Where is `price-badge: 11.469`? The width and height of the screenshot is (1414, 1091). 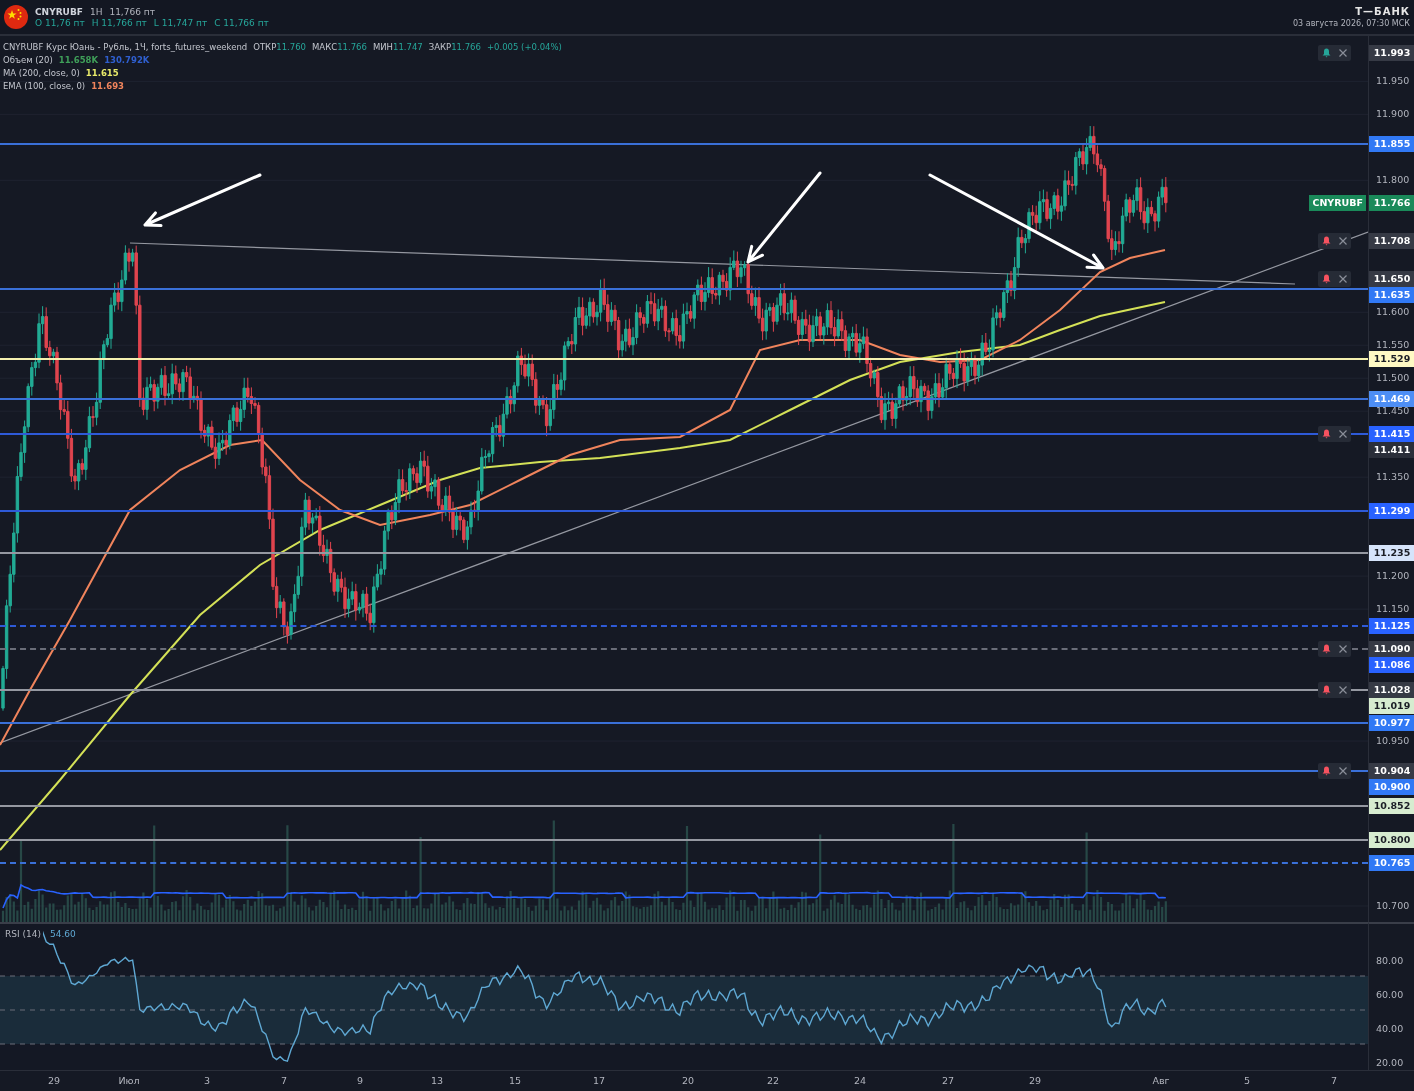
price-badge: 11.469 is located at coordinates (1391, 398).